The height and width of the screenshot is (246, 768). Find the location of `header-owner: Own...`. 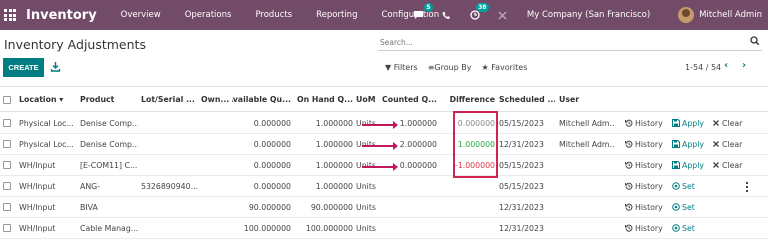

header-owner: Own... is located at coordinates (216, 99).